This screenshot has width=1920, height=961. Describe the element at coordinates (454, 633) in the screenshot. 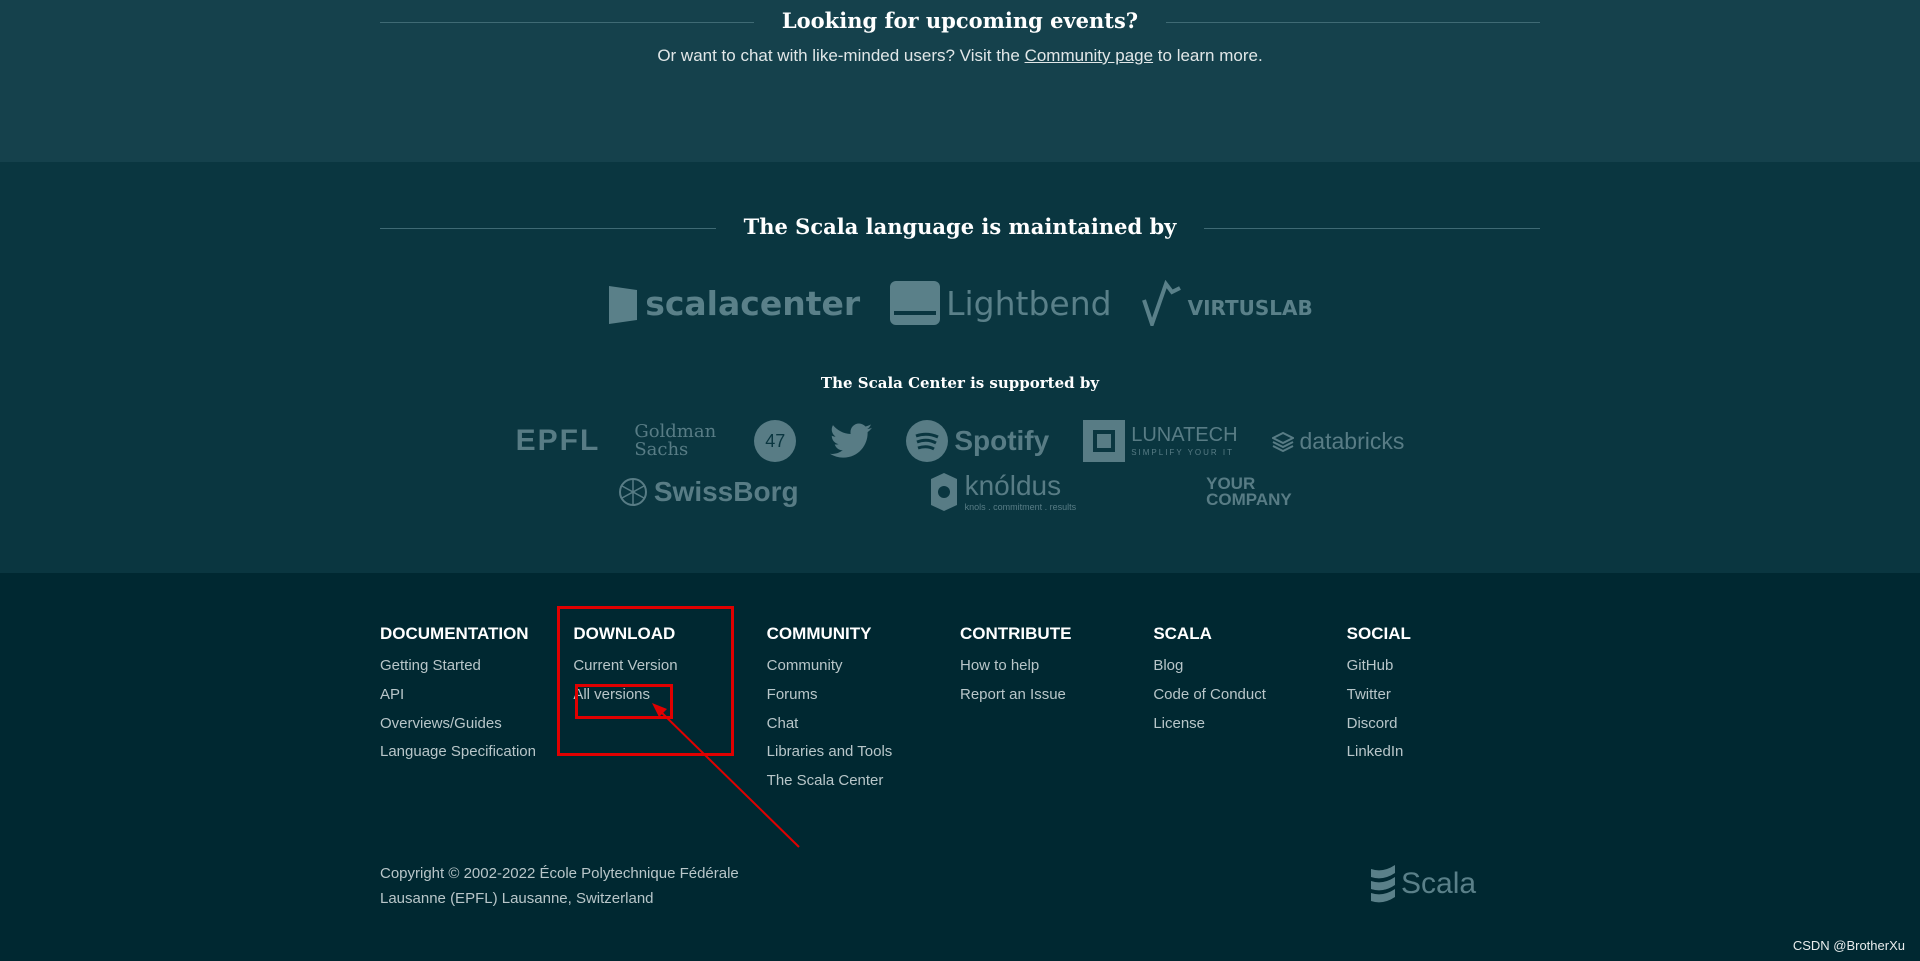

I see `footer-heading-documentation: DOCUMENTATION` at that location.